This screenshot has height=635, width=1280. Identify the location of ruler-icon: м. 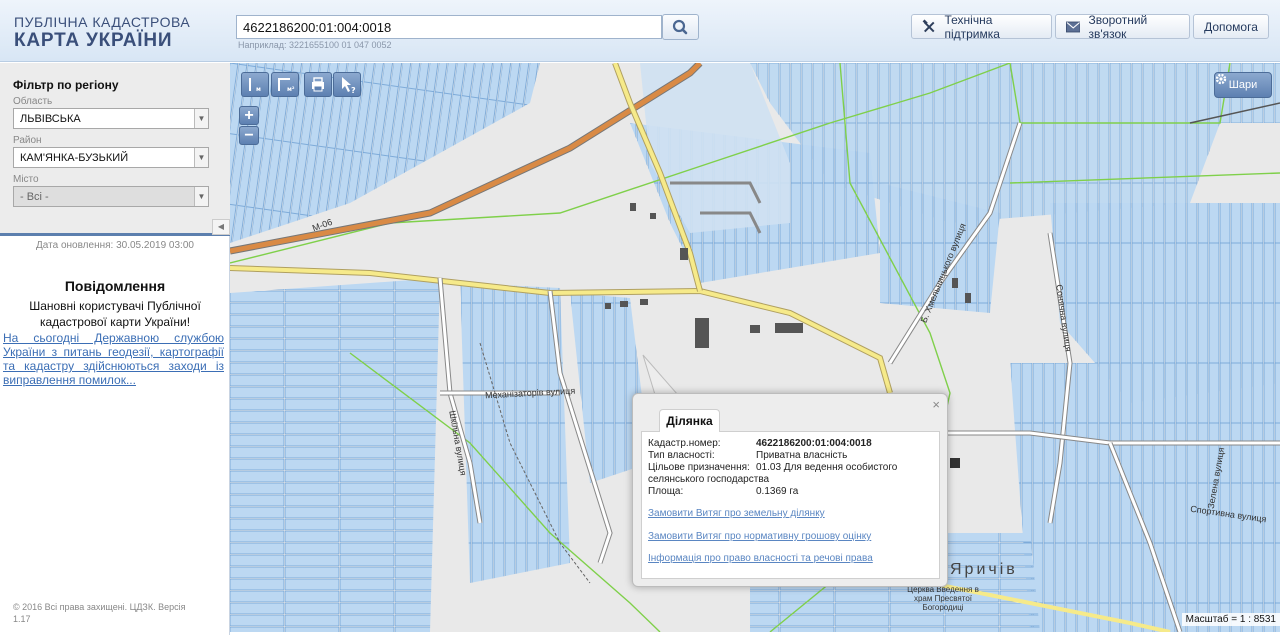
(255, 85).